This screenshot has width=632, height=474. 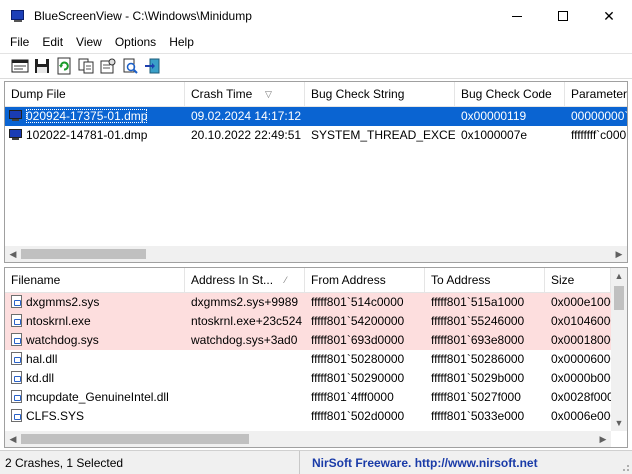 I want to click on close-button: ✕, so click(x=609, y=16).